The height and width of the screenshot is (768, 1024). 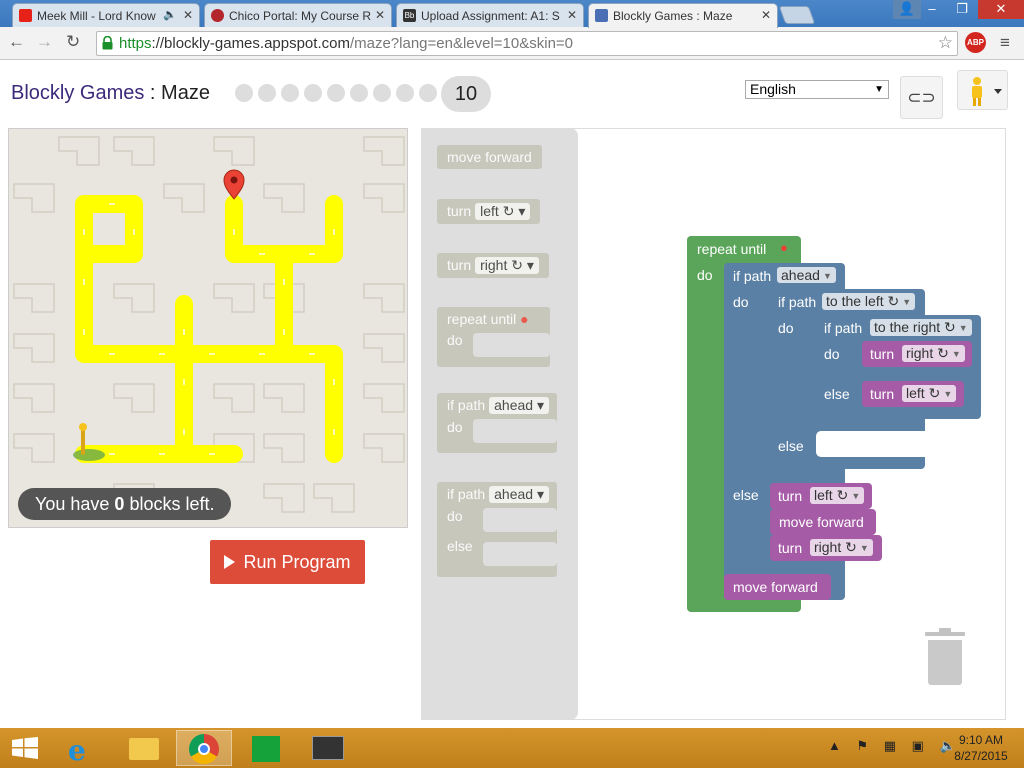 I want to click on hamburger-menu-icon: ≡, so click(x=1005, y=43).